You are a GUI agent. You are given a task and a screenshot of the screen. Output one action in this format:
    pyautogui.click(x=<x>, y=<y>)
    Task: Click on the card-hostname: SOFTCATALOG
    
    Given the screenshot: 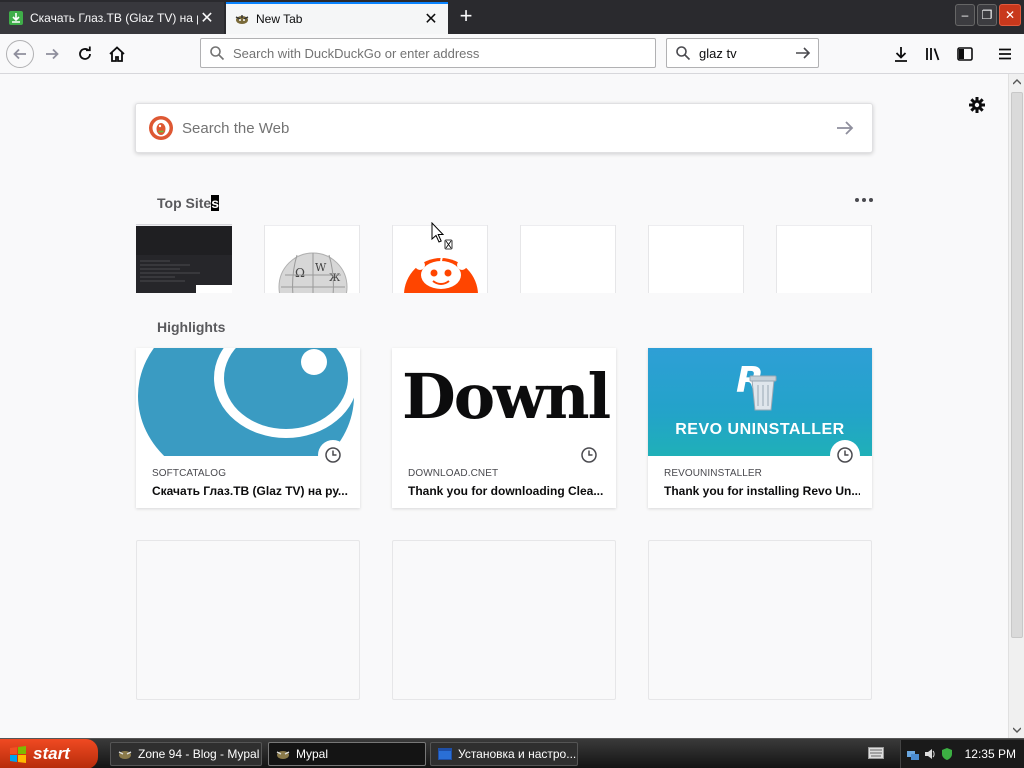 What is the action you would take?
    pyautogui.click(x=189, y=473)
    